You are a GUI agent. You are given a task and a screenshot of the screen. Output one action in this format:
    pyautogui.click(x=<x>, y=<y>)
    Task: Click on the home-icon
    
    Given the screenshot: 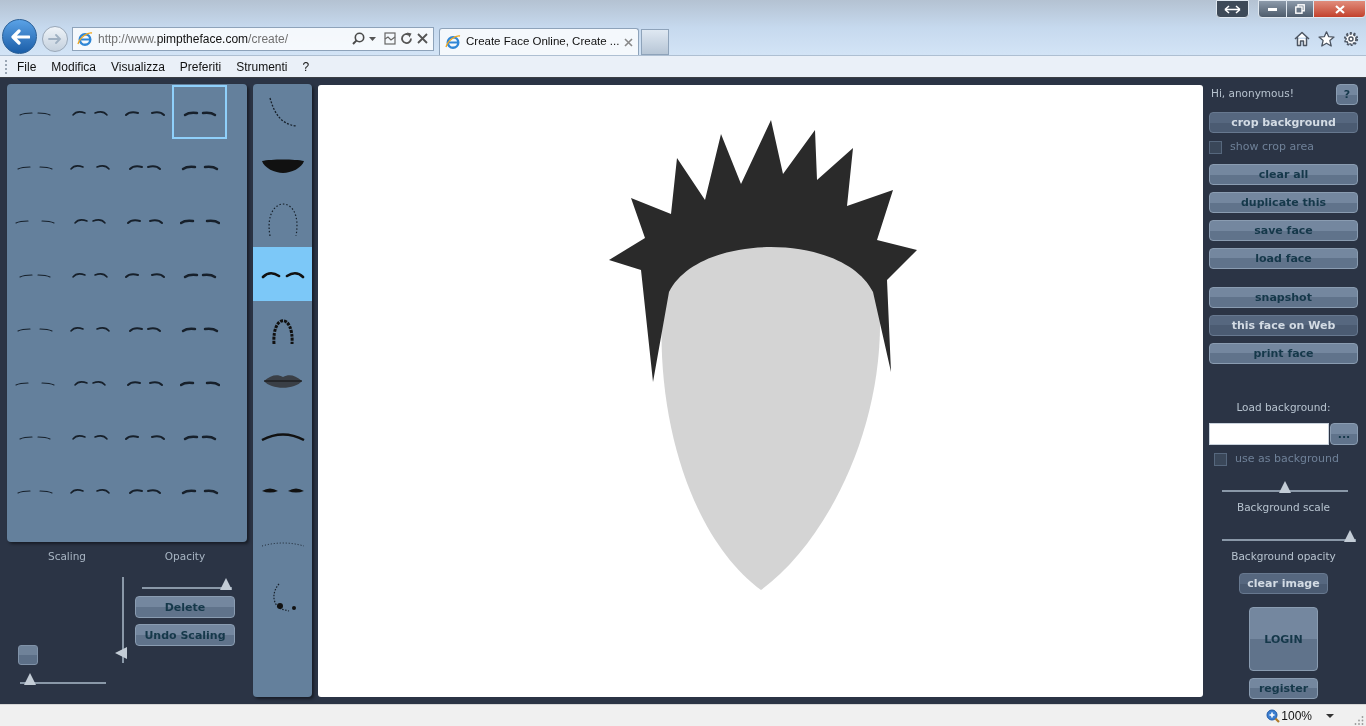 What is the action you would take?
    pyautogui.click(x=1302, y=38)
    